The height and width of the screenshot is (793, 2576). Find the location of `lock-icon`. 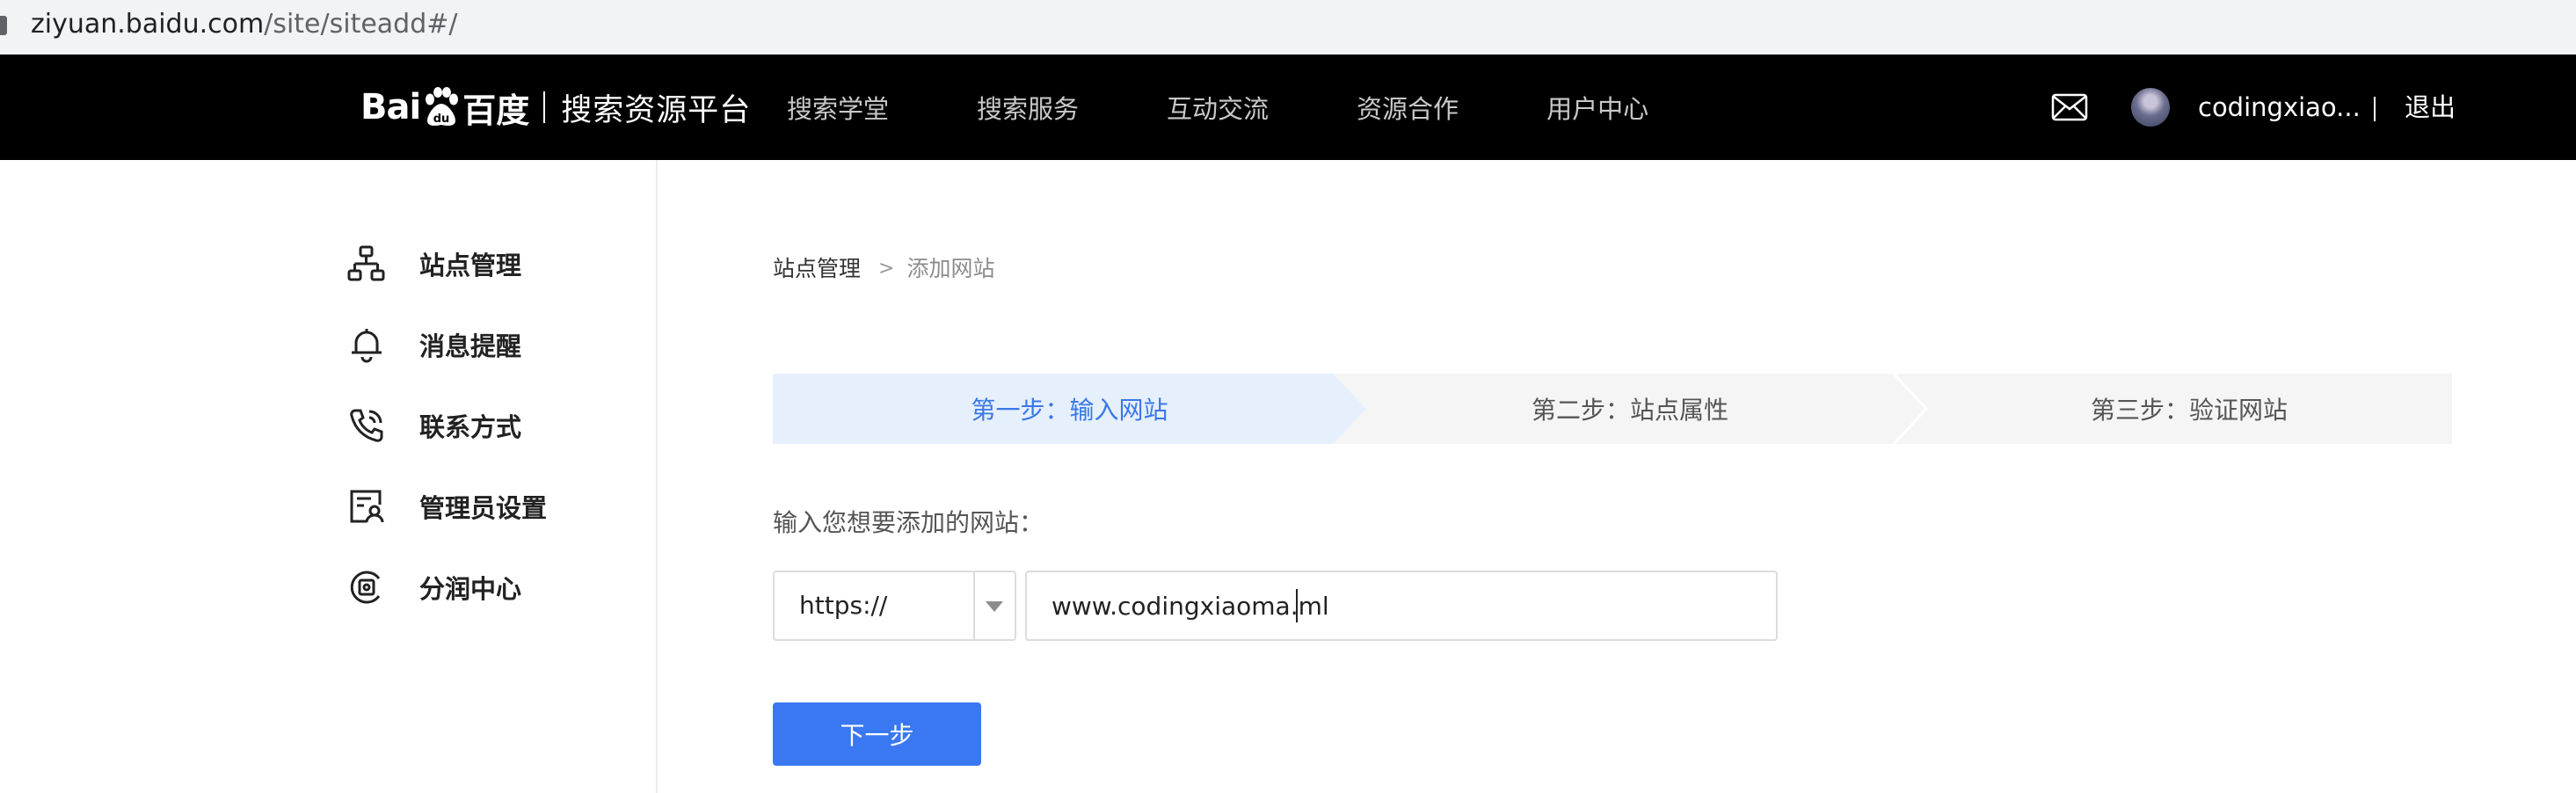

lock-icon is located at coordinates (3, 25).